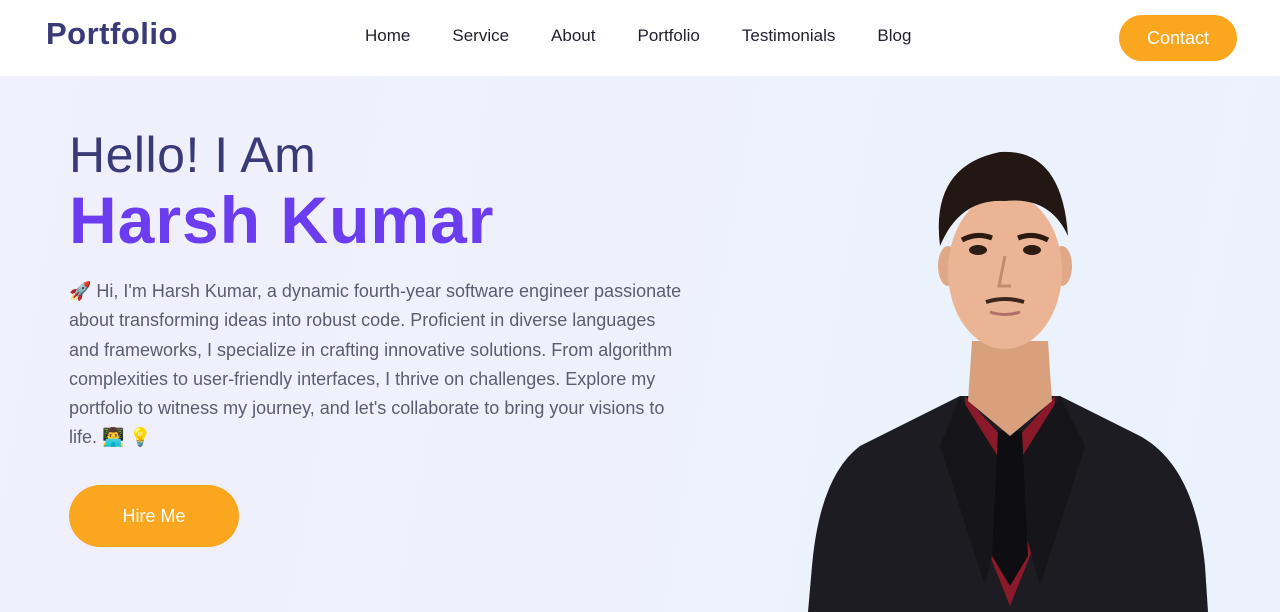 The height and width of the screenshot is (612, 1280). I want to click on contact-button: Contact, so click(1178, 38).